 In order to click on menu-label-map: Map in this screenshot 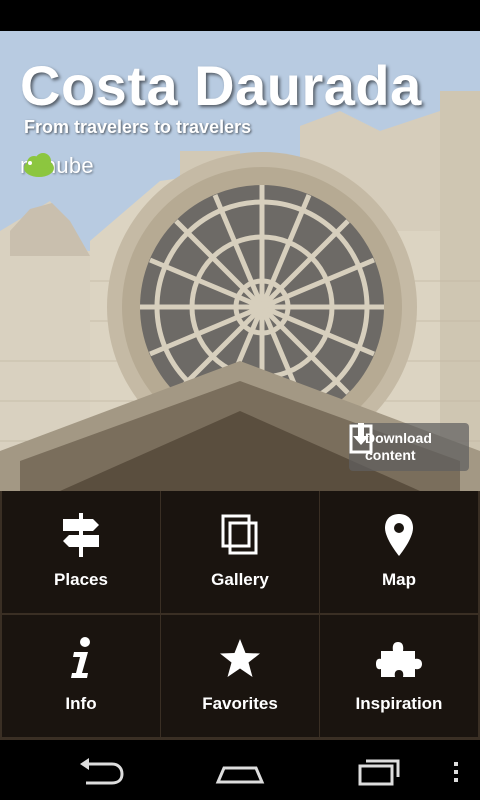, I will do `click(399, 579)`.